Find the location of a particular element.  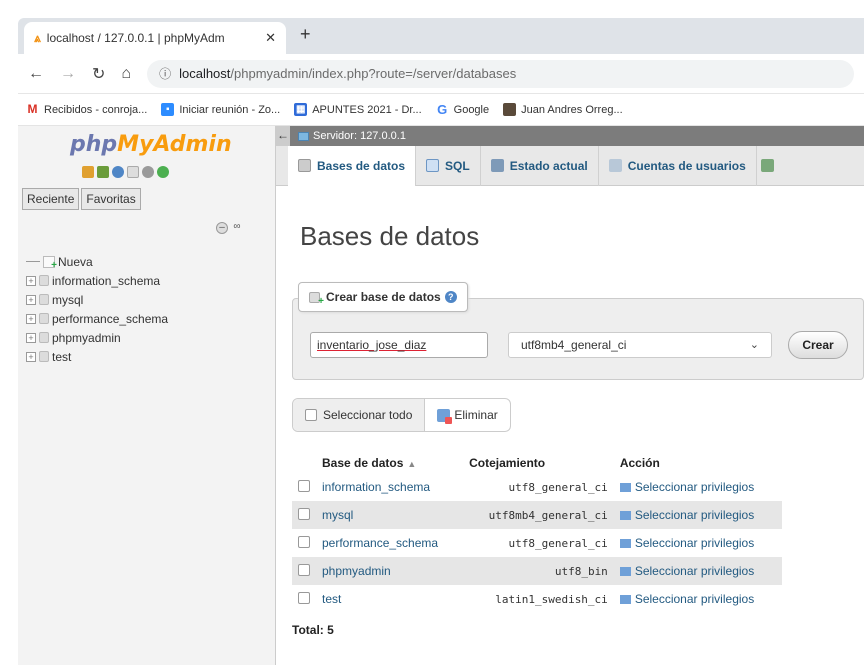

collation-value: utf8mb4_general_ci is located at coordinates (574, 345).